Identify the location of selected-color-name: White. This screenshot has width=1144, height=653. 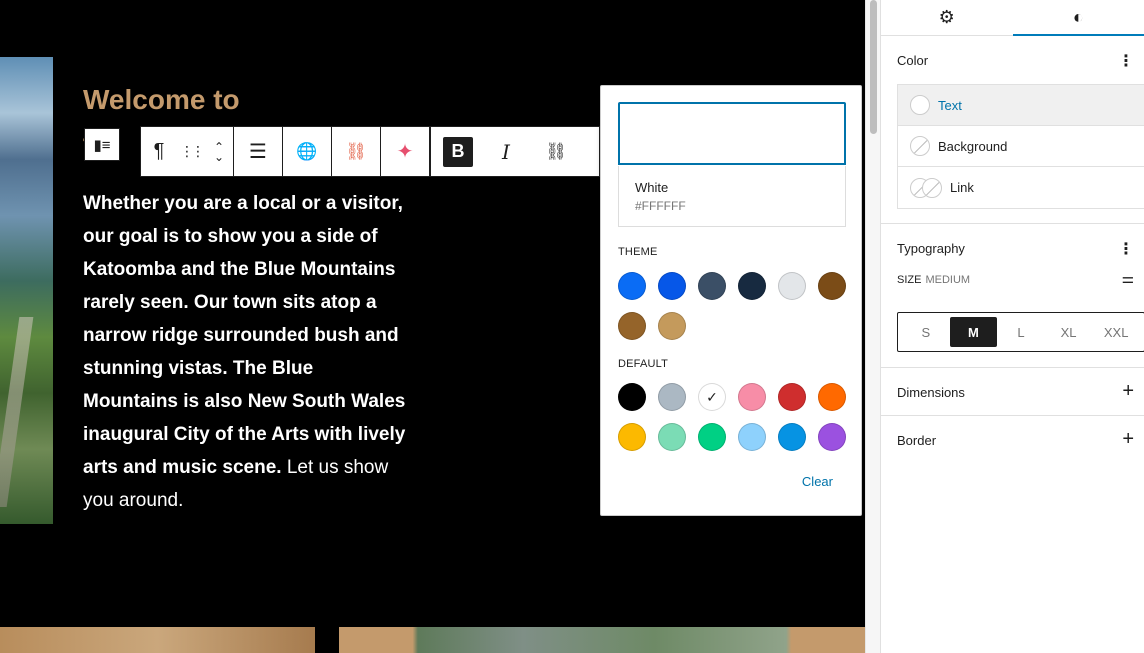
(652, 187).